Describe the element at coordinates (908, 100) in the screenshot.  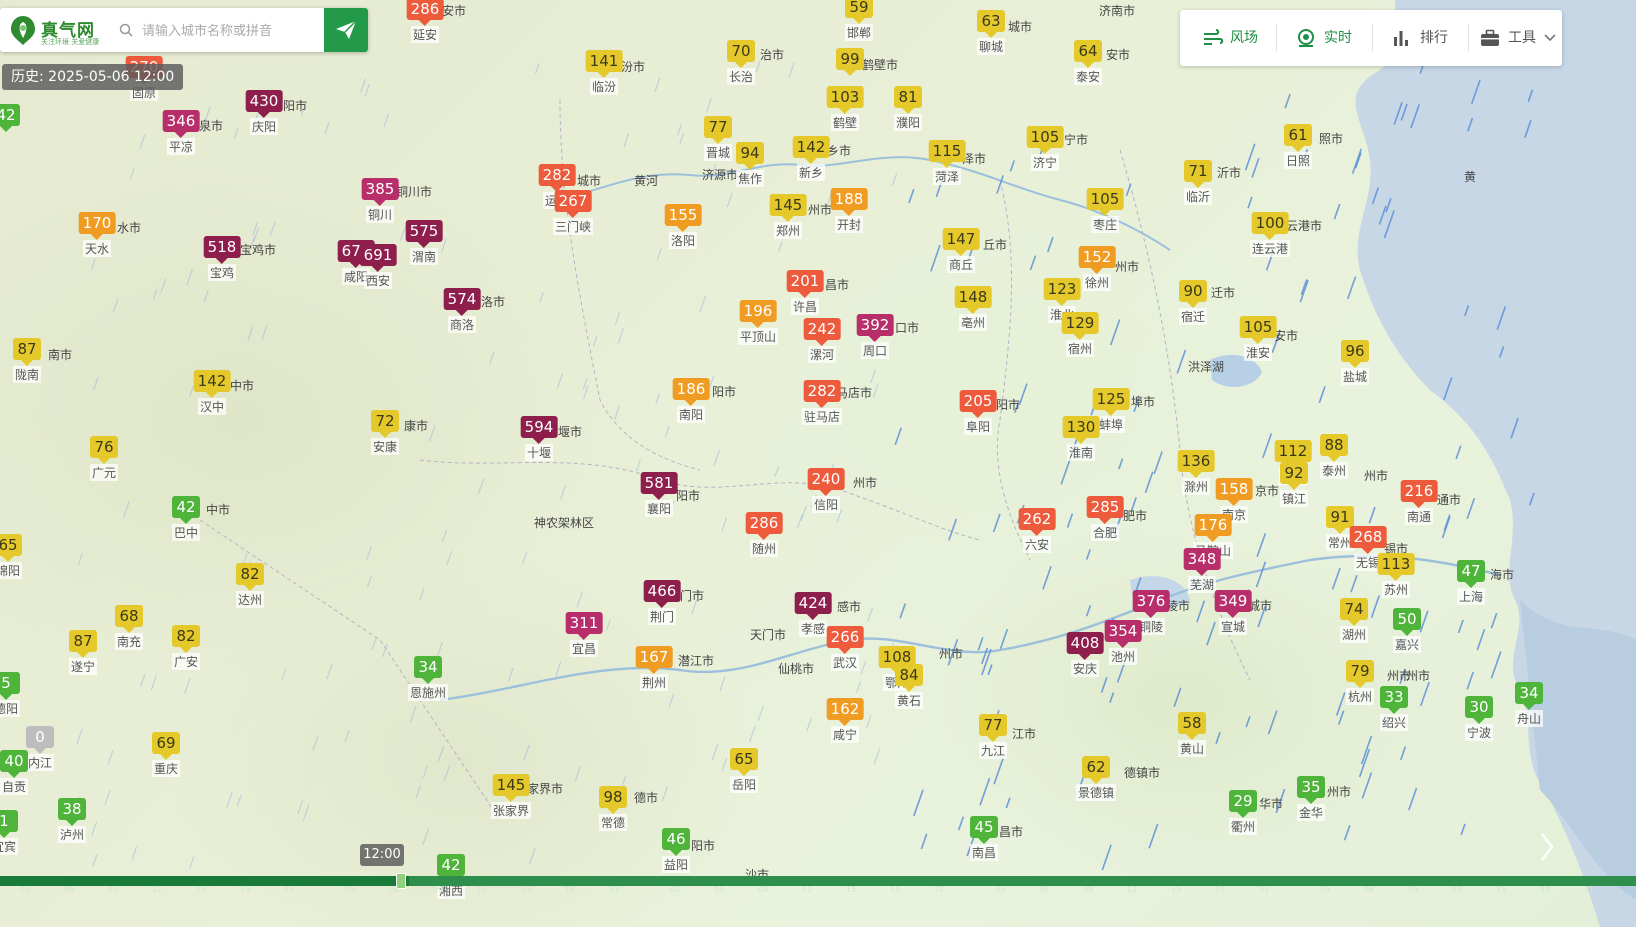
I see `aqi-value-badge: 81` at that location.